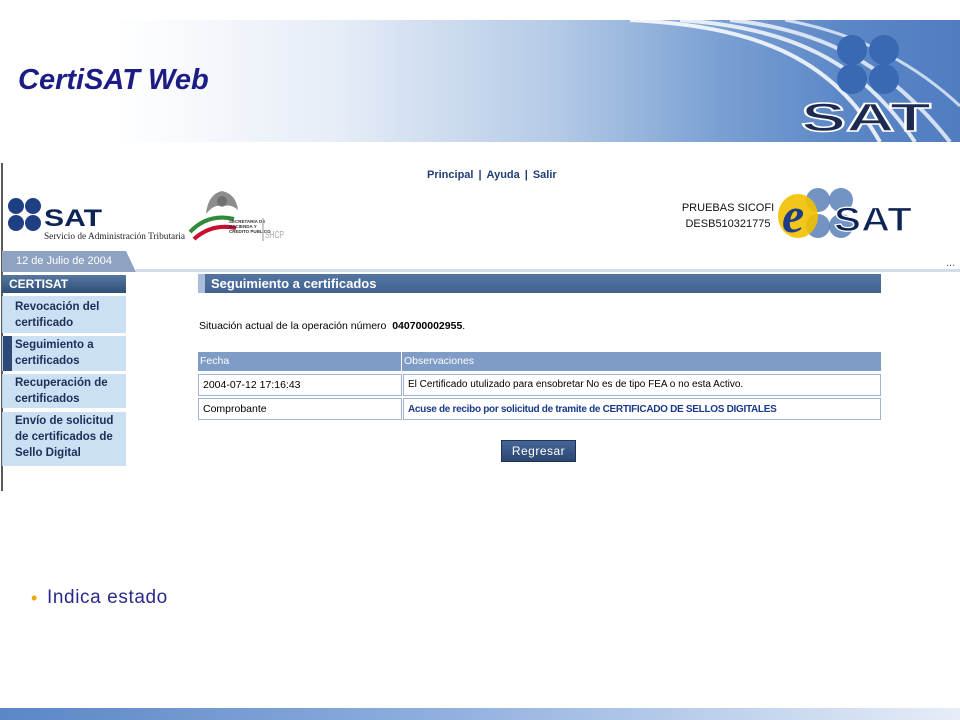 The image size is (960, 720). I want to click on table-cell-comprobante: Comprobante, so click(300, 409).